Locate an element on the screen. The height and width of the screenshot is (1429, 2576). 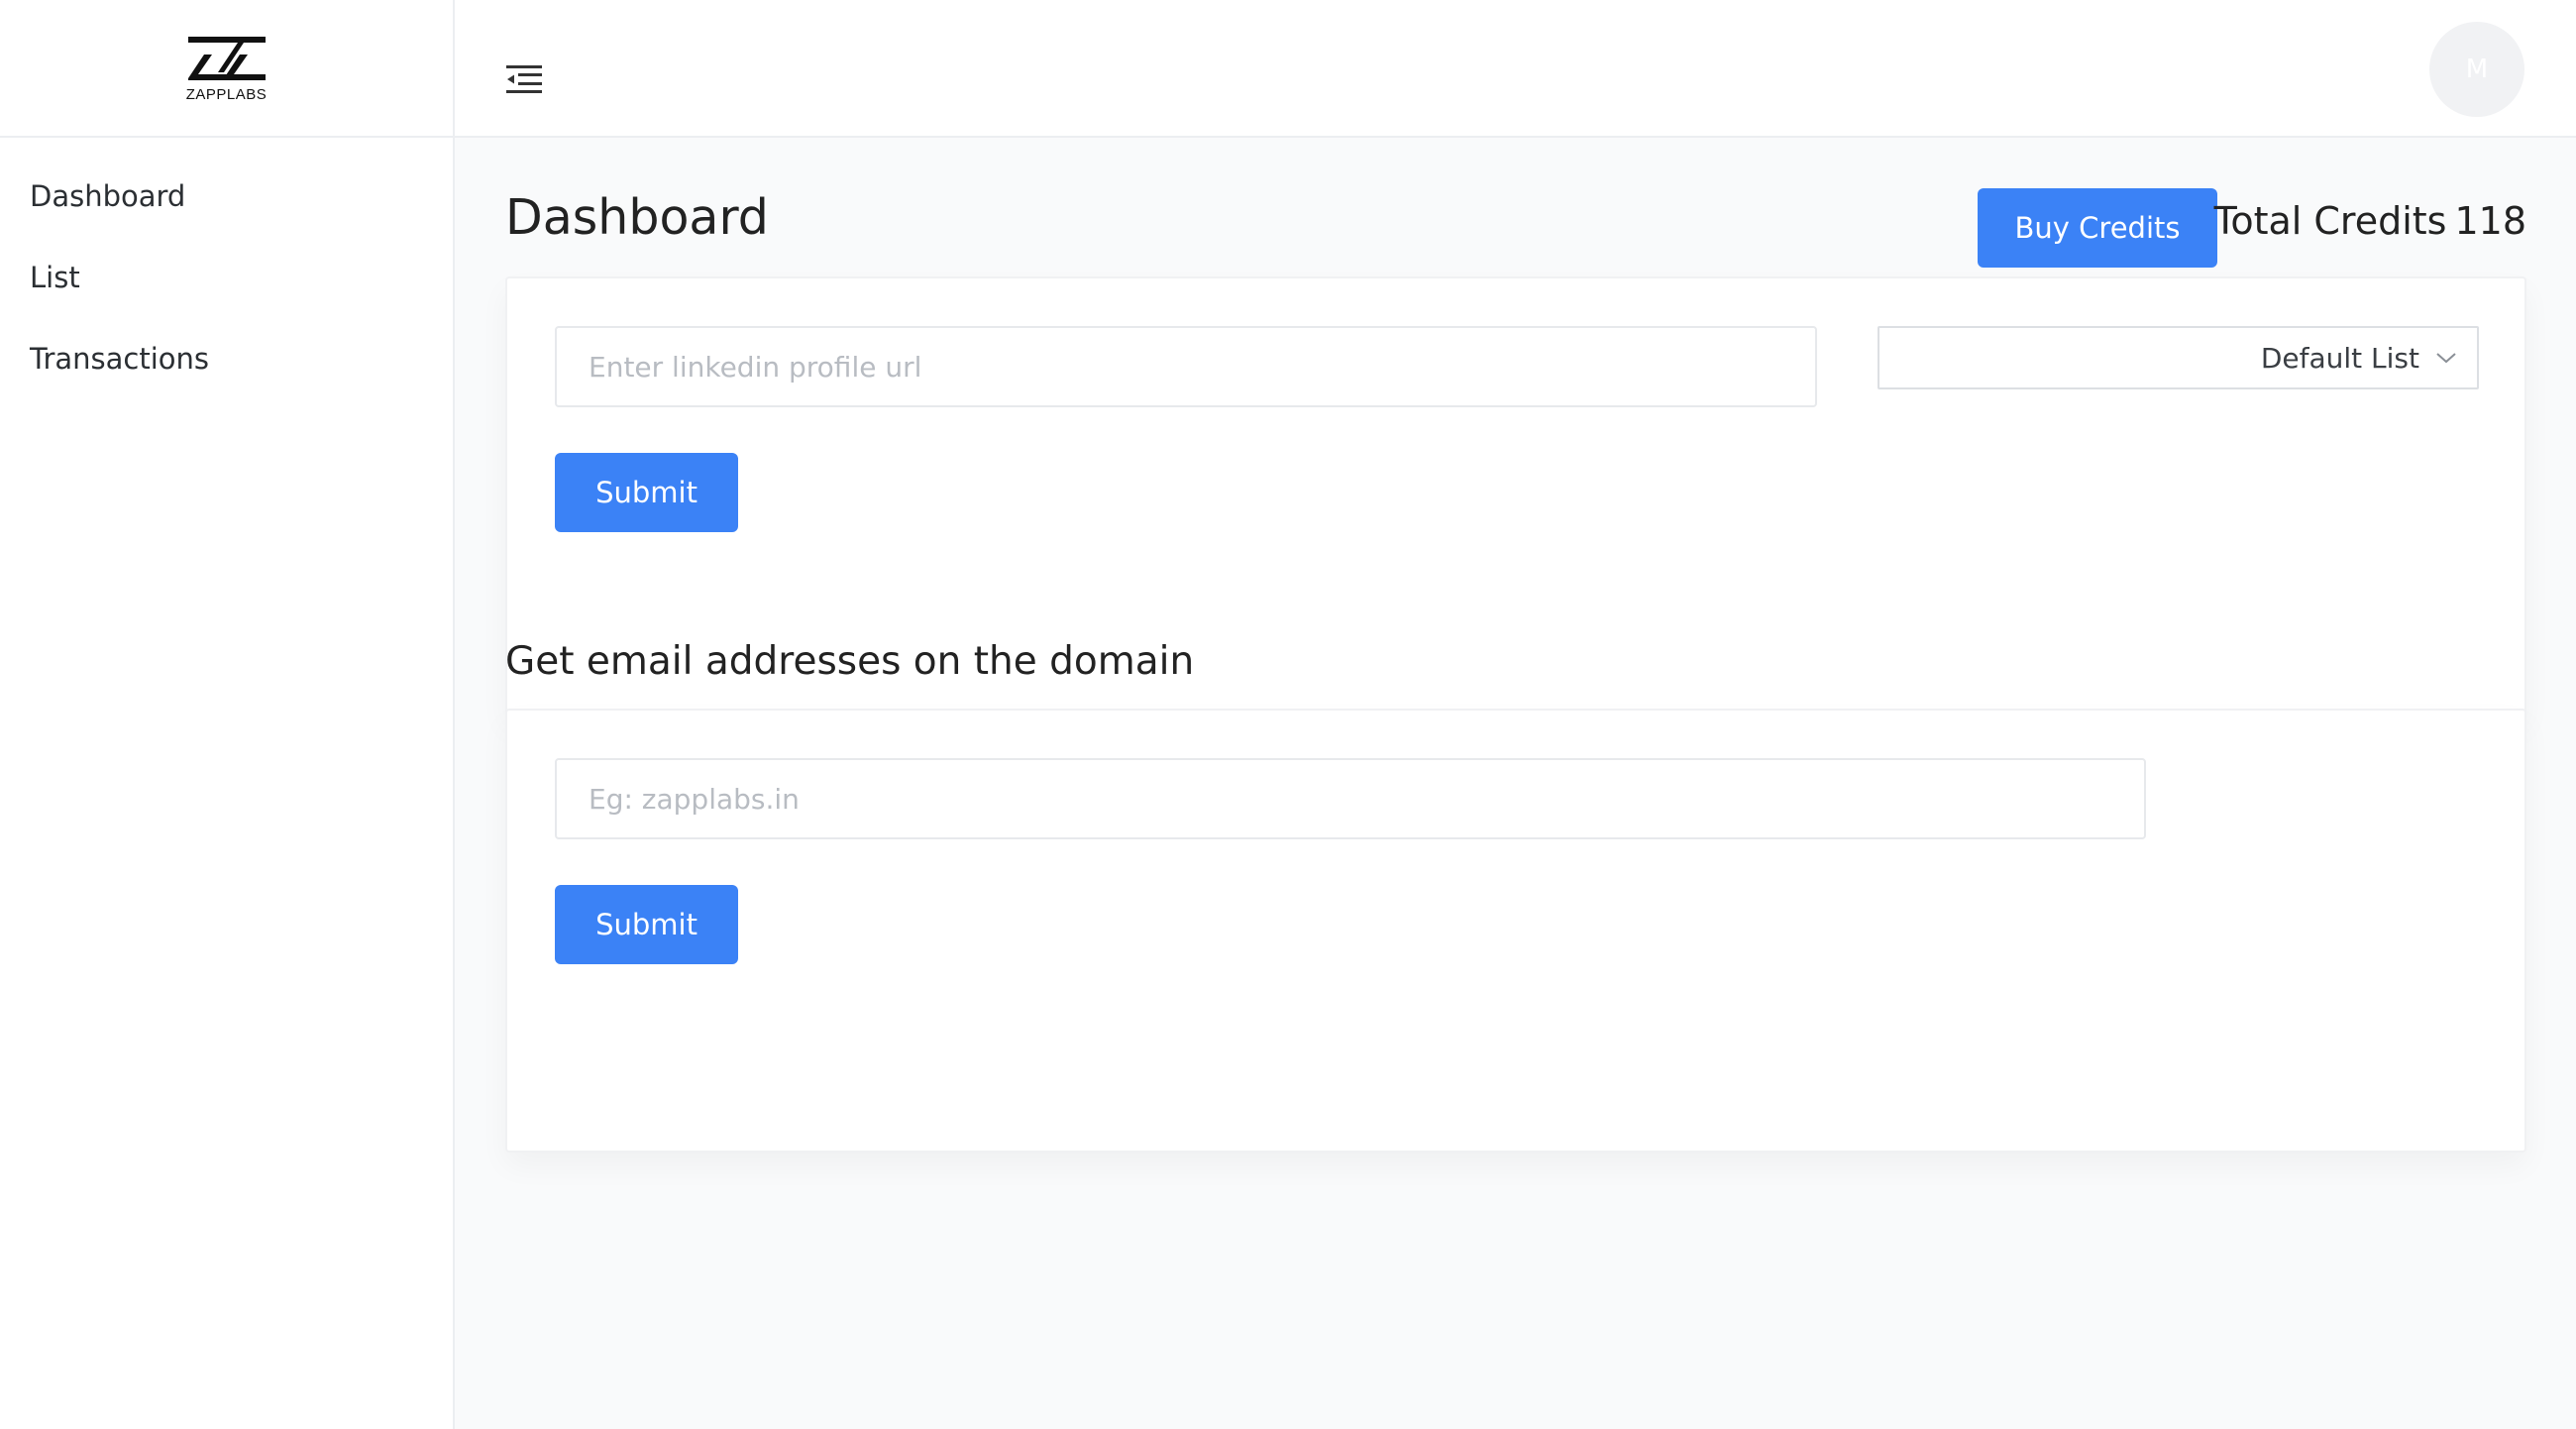
domain-section-title: Get email addresses on the domain is located at coordinates (850, 661).